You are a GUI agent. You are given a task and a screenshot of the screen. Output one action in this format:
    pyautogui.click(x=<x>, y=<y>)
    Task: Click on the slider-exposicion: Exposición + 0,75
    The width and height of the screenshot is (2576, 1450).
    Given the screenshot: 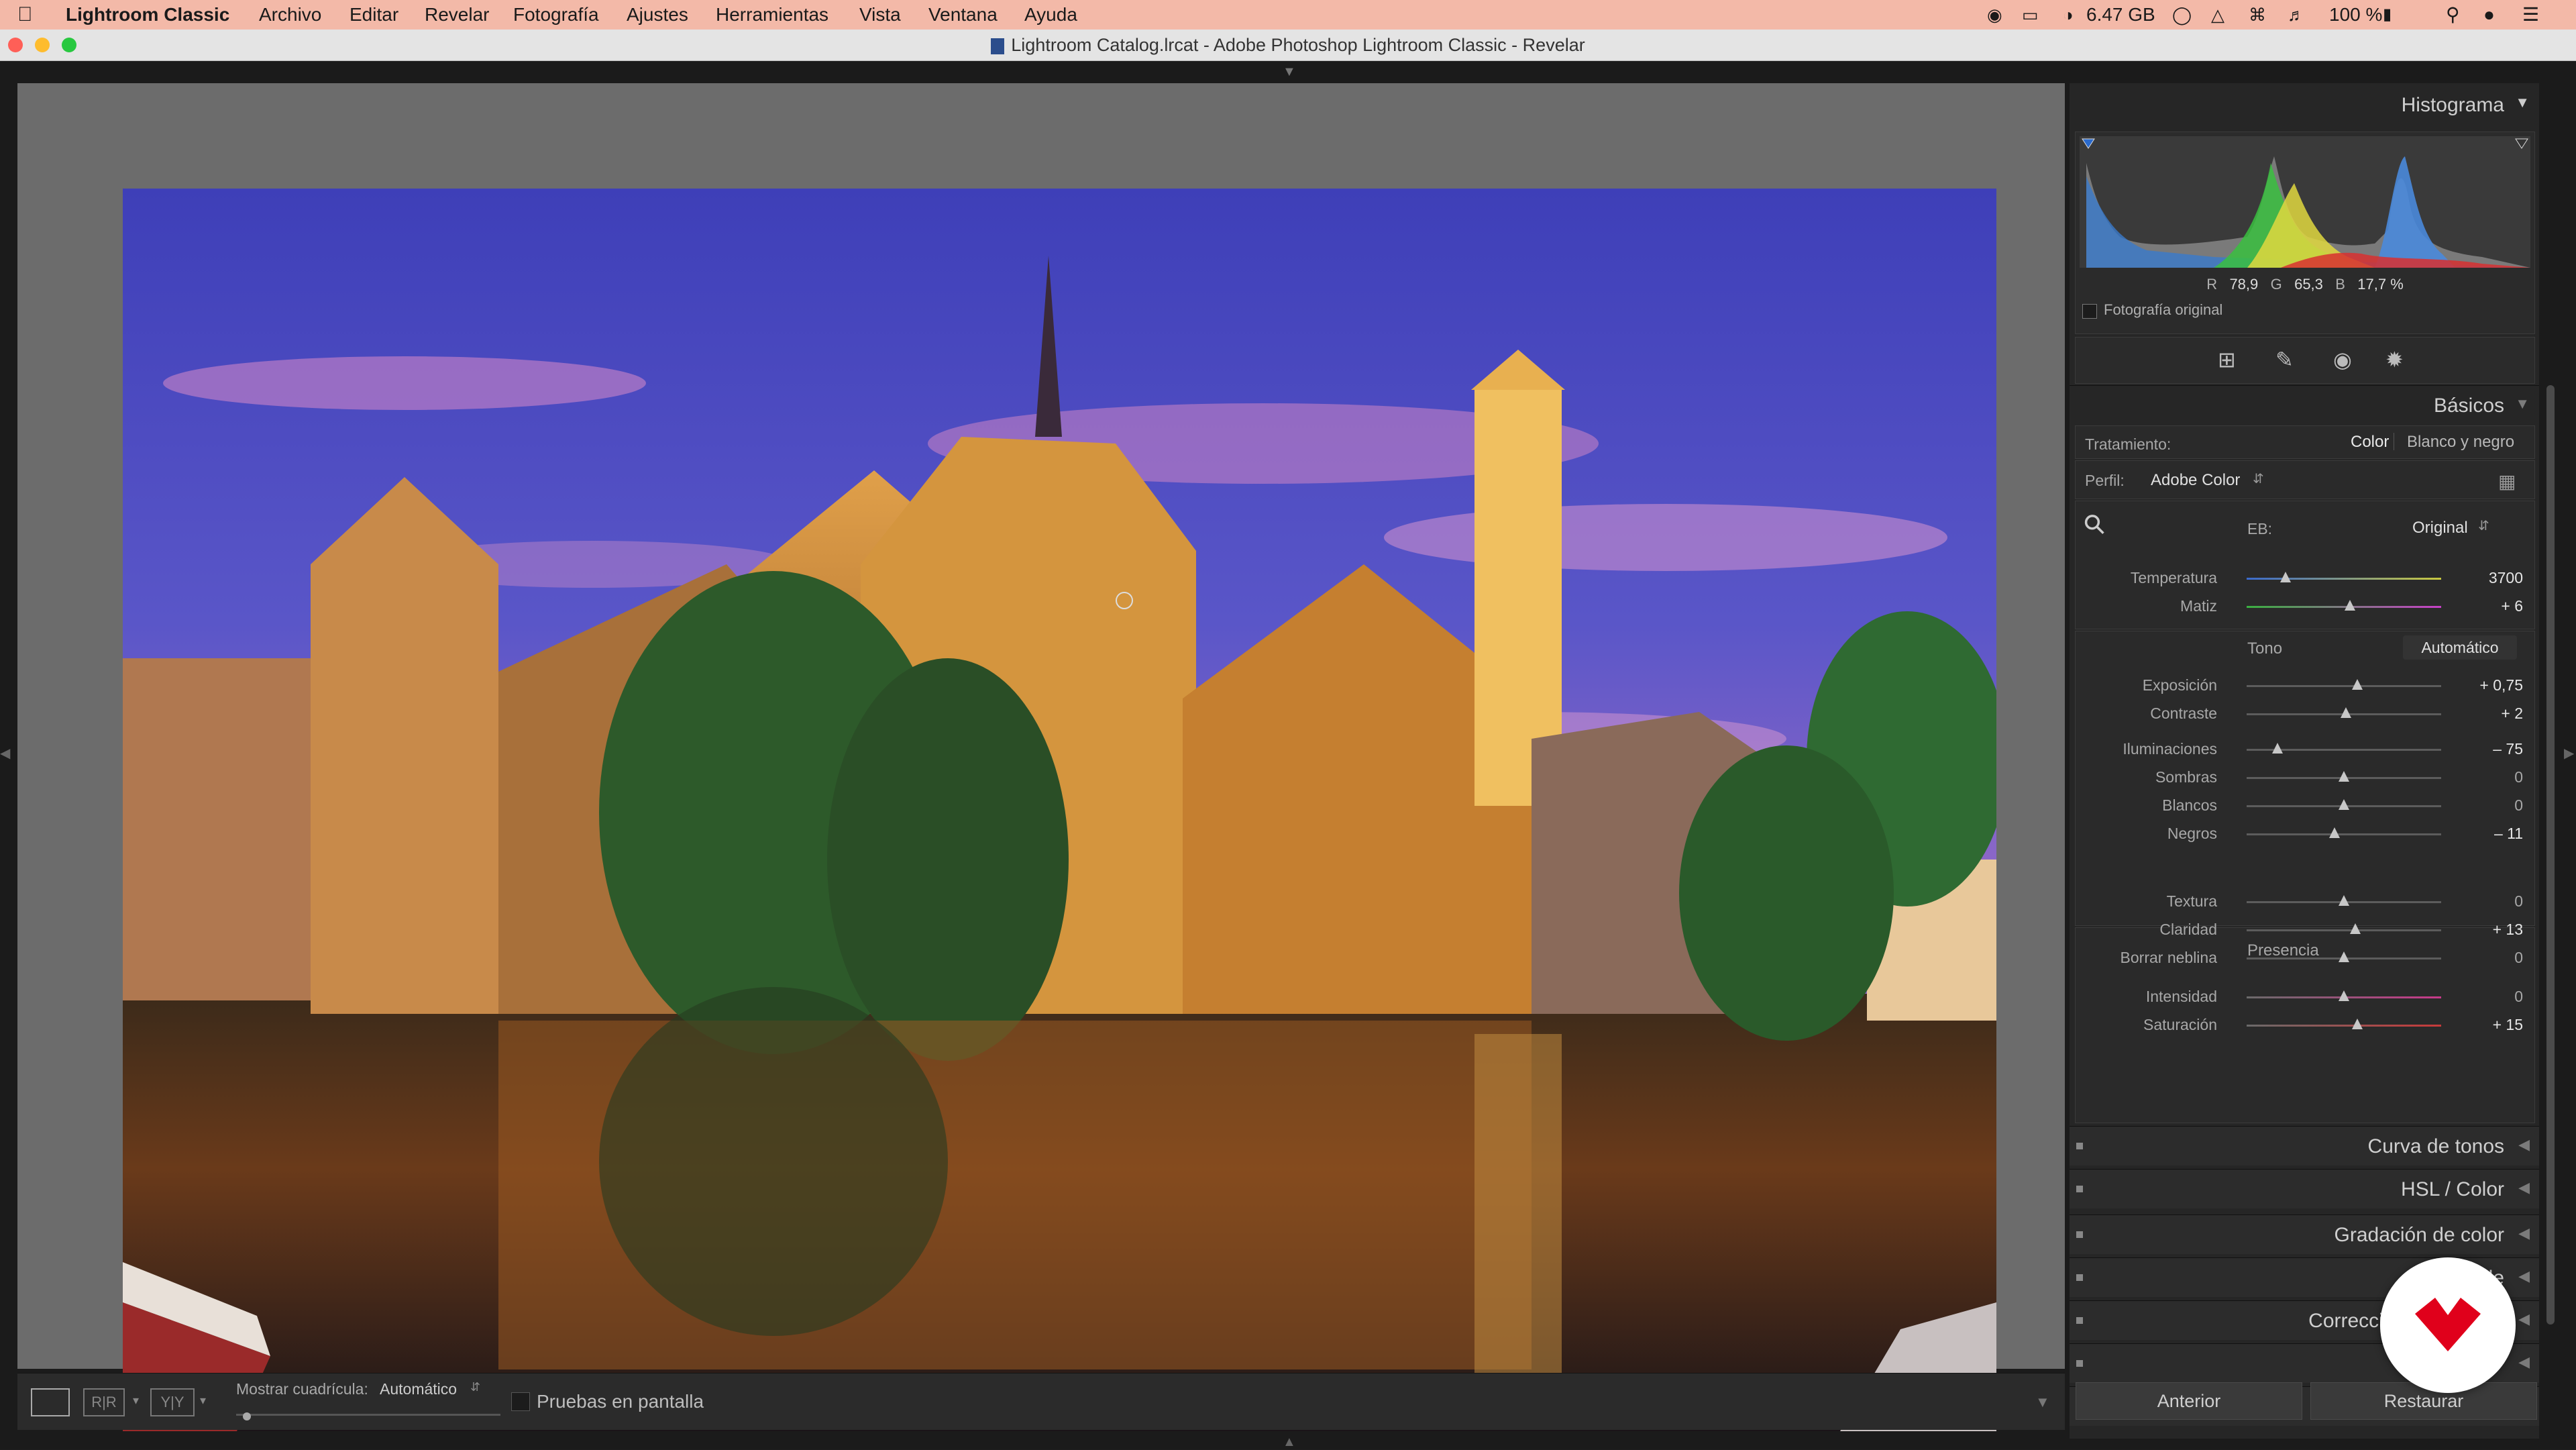 What is the action you would take?
    pyautogui.click(x=2304, y=684)
    